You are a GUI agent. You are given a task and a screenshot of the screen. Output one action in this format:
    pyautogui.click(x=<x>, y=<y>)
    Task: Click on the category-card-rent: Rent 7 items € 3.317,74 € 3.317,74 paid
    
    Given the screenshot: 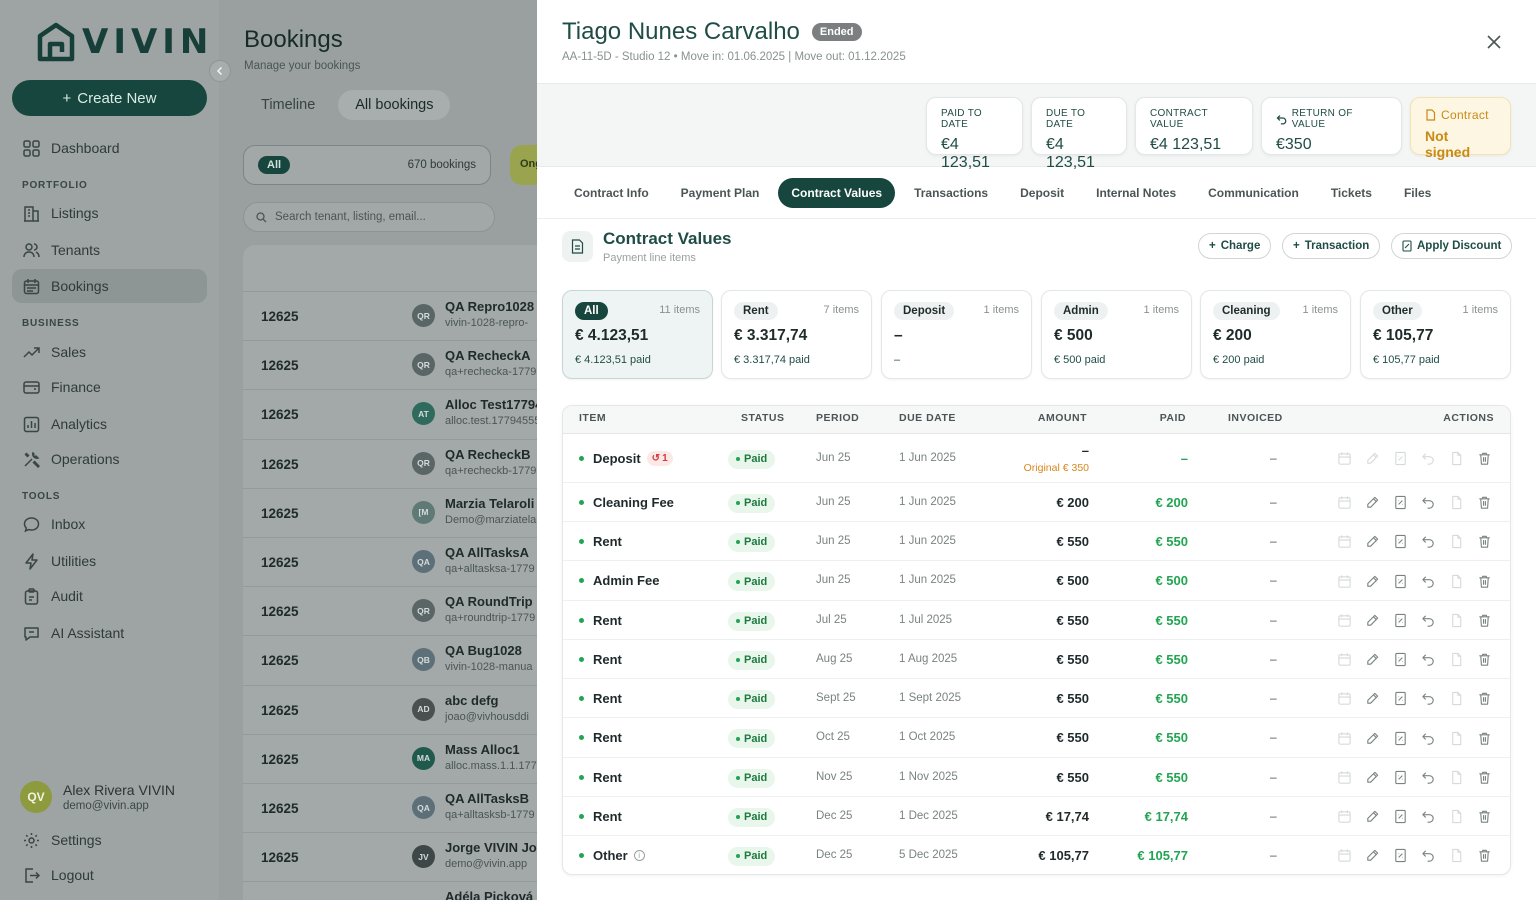 What is the action you would take?
    pyautogui.click(x=796, y=334)
    